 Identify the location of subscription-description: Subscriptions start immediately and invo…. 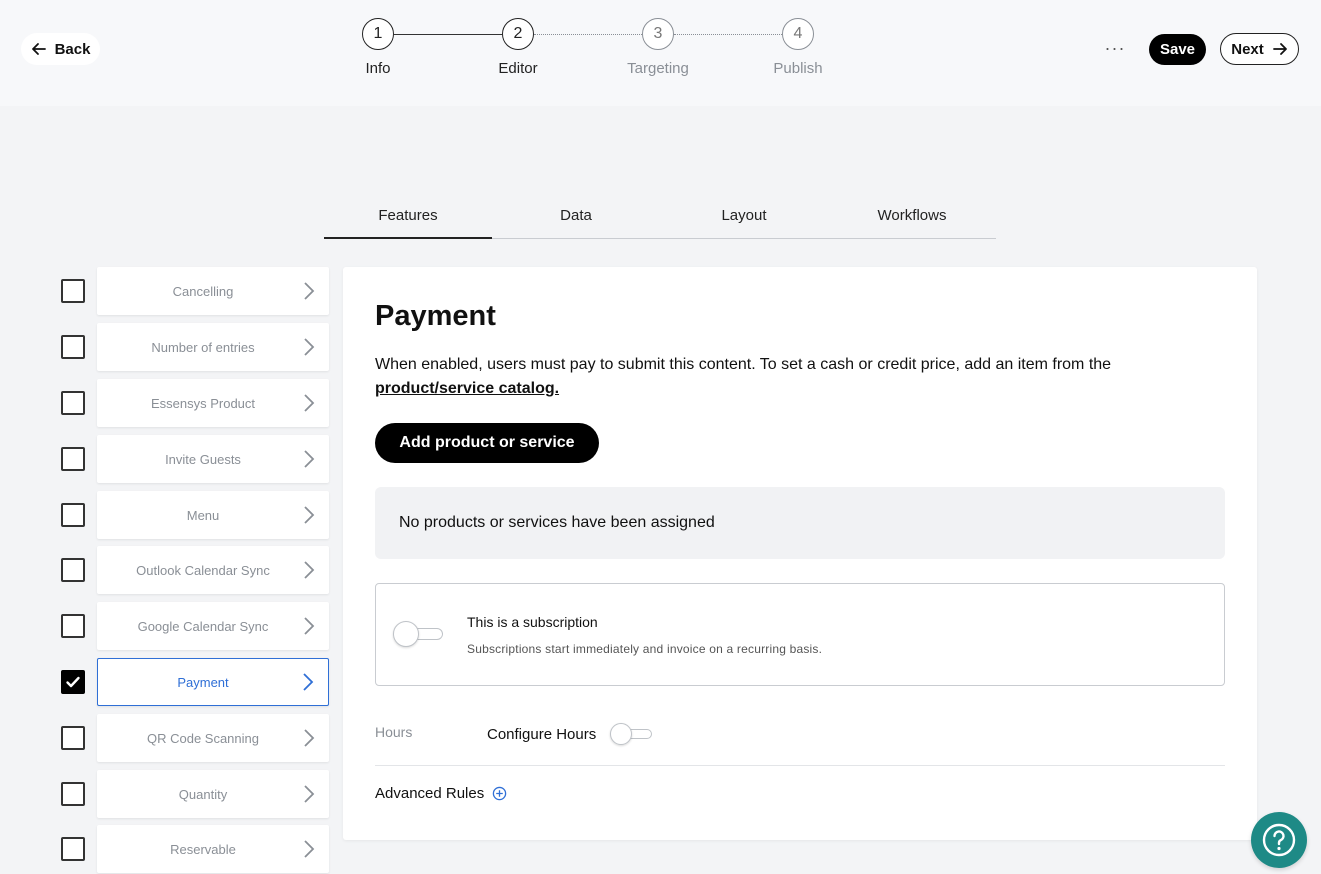
(645, 649).